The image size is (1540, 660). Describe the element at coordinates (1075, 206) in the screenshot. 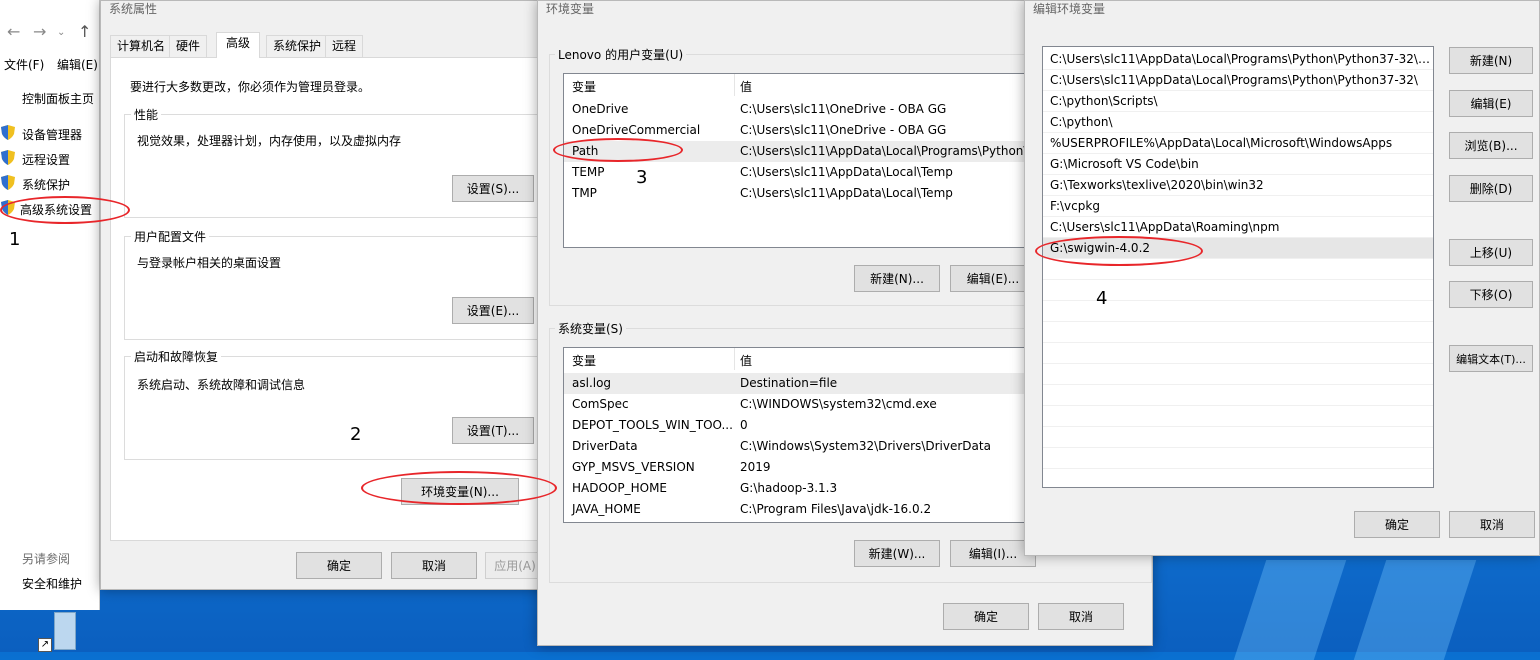

I see `path-entry: F:\vcpkg` at that location.